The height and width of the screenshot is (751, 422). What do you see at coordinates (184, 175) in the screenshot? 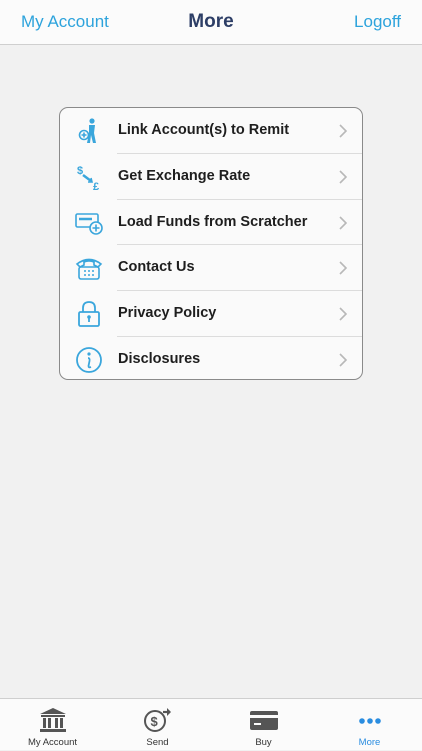
I see `menu-item-label: Get Exchange Rate` at bounding box center [184, 175].